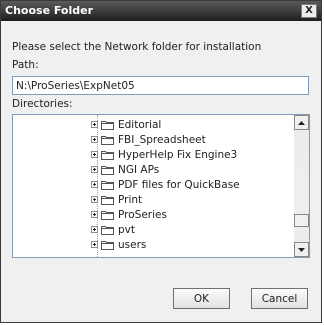  Describe the element at coordinates (279, 298) in the screenshot. I see `cancel-button: Cancel` at that location.